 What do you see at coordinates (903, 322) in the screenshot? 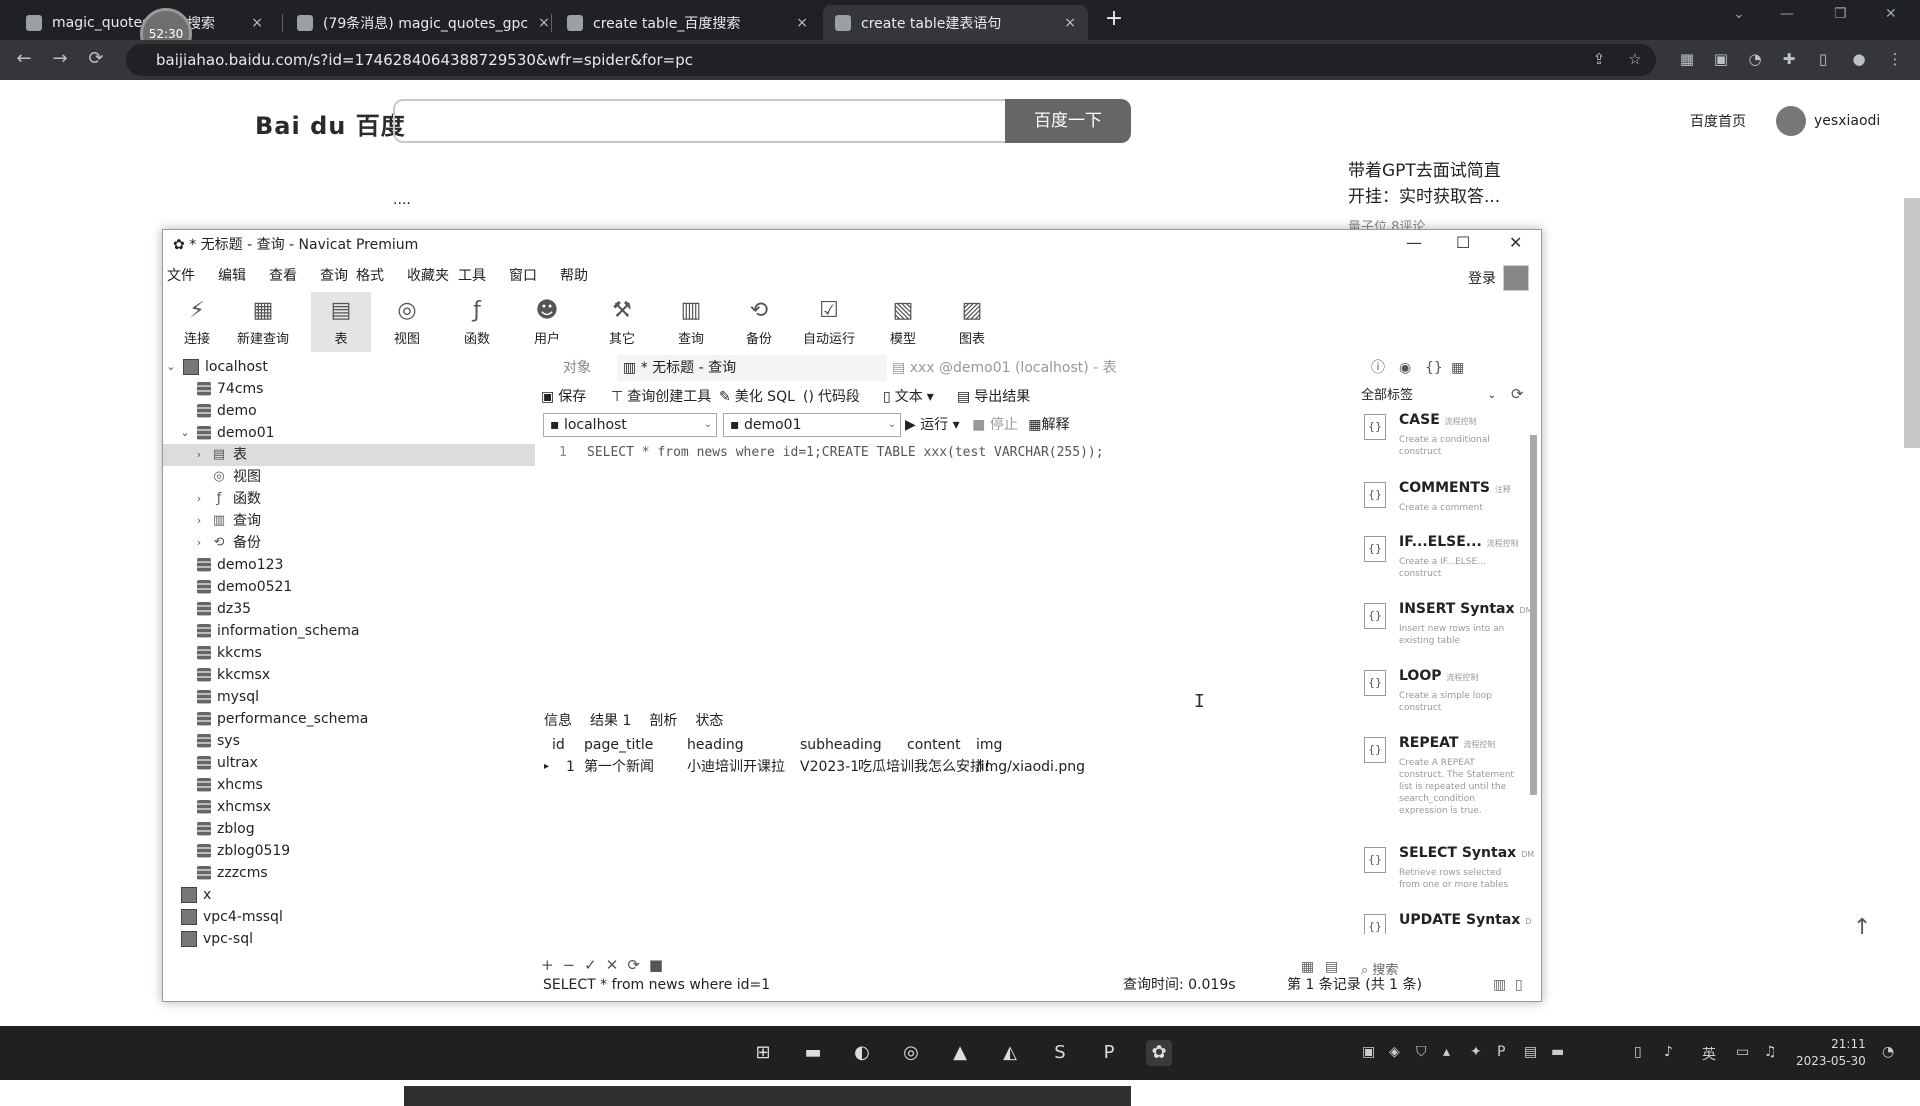
I see `model-button: ▧ 模型` at bounding box center [903, 322].